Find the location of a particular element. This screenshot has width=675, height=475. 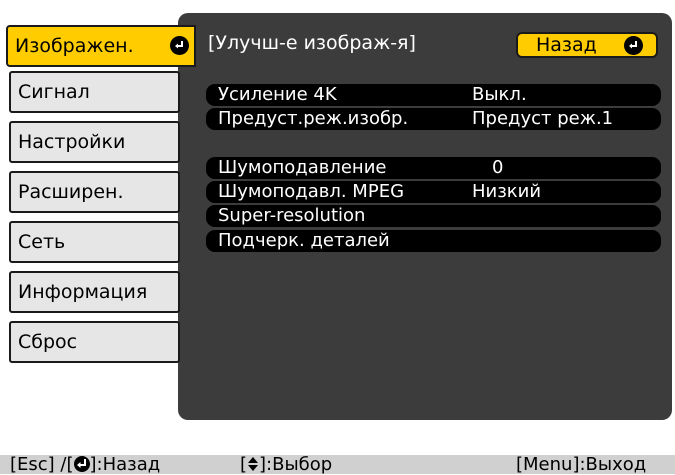

panel-title: [Улучш-е изображ-я] is located at coordinates (312, 43).